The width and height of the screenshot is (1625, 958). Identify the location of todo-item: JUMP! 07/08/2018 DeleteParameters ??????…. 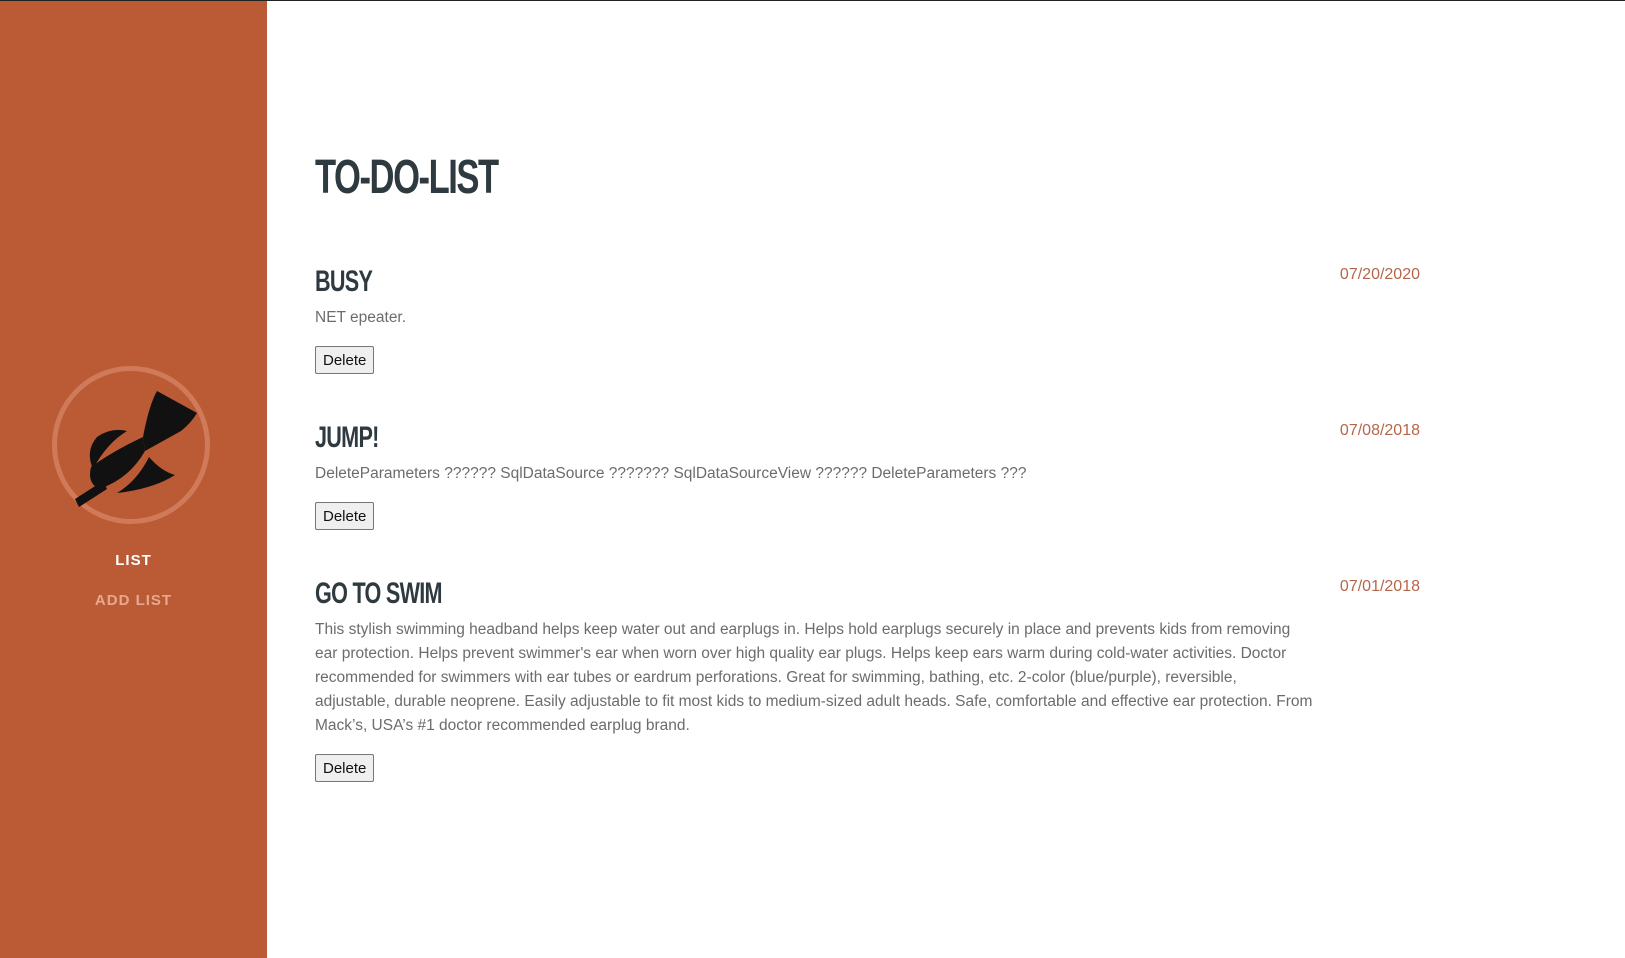
(867, 475).